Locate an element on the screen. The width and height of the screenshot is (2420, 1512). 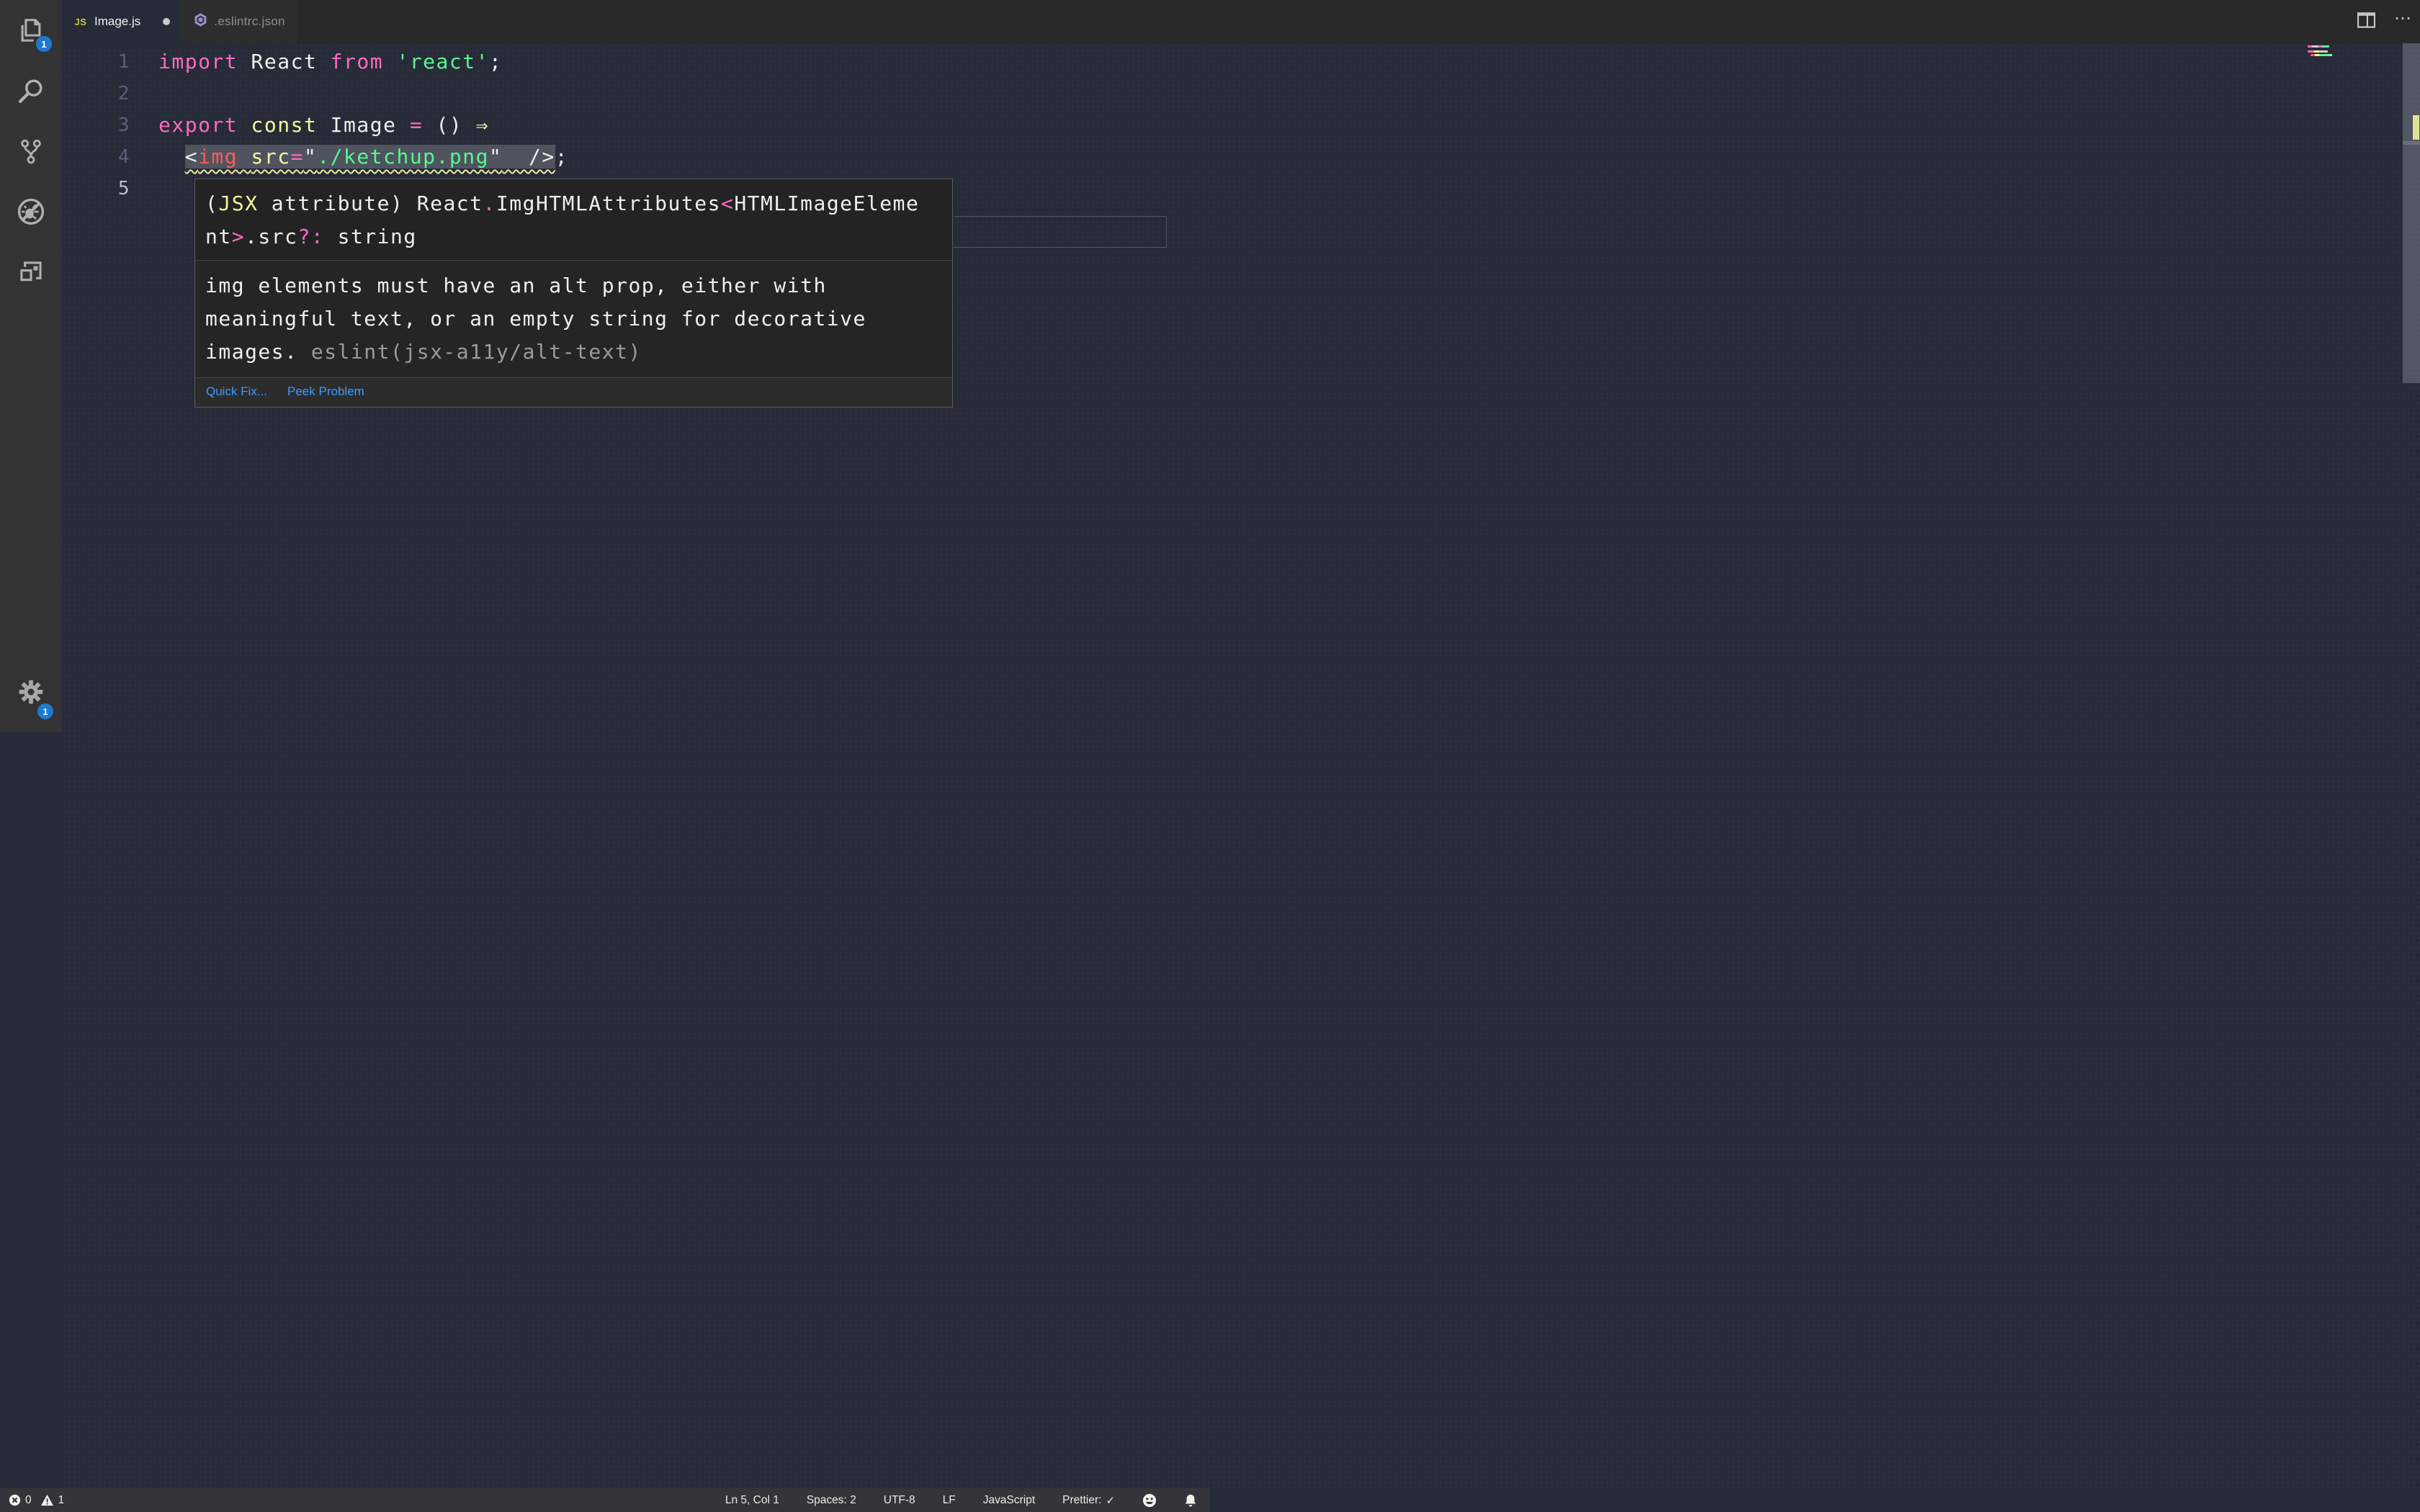
message-line: images. eslint(jsx-a11y/alt-text) is located at coordinates (423, 352).